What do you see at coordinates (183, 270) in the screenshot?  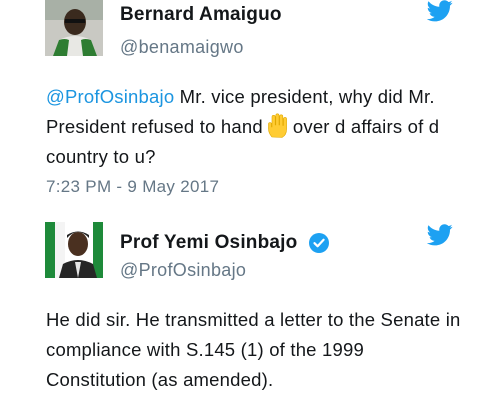 I see `user-handle: @ProfOsinbajo` at bounding box center [183, 270].